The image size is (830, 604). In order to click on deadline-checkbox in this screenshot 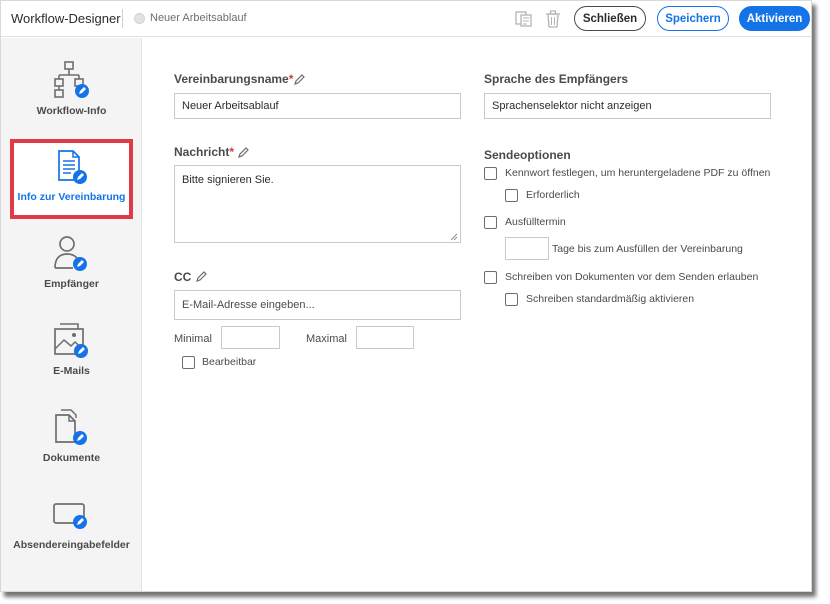, I will do `click(490, 222)`.